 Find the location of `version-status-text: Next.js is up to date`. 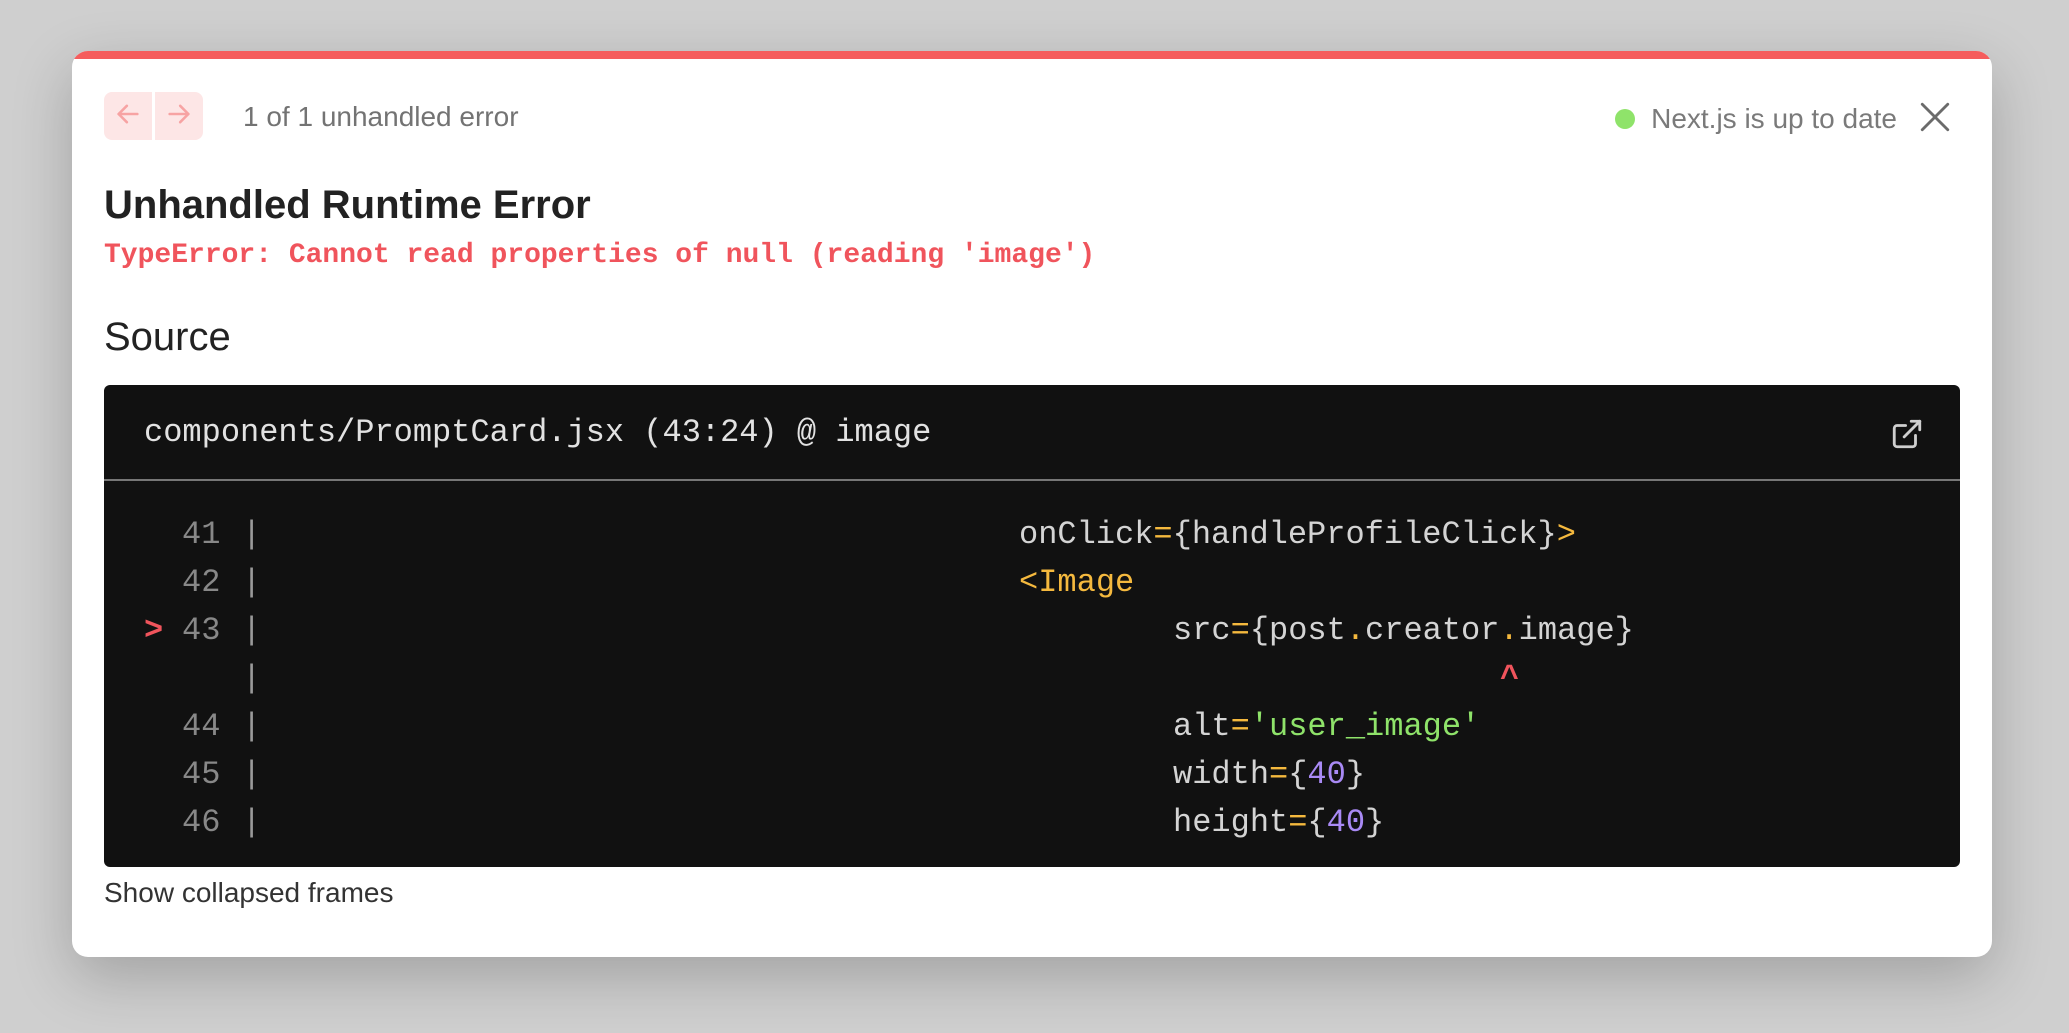

version-status-text: Next.js is up to date is located at coordinates (1774, 118).